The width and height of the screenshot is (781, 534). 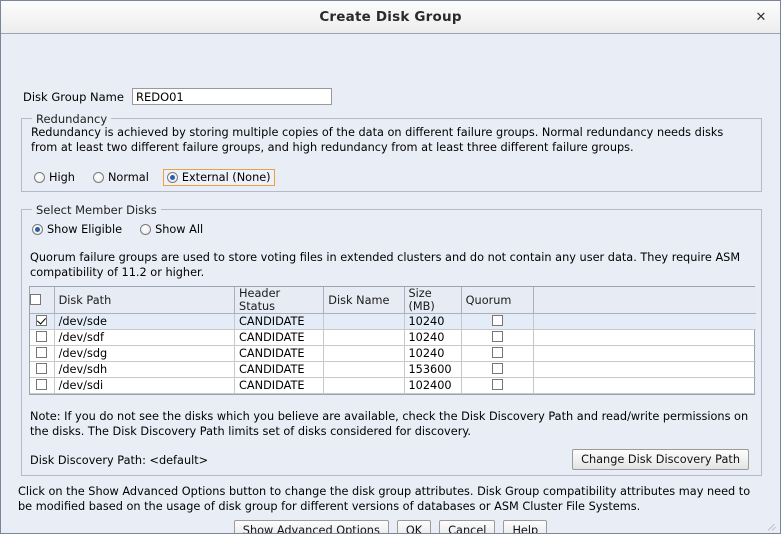 I want to click on radio-redundancy-external: External (None), so click(x=218, y=177).